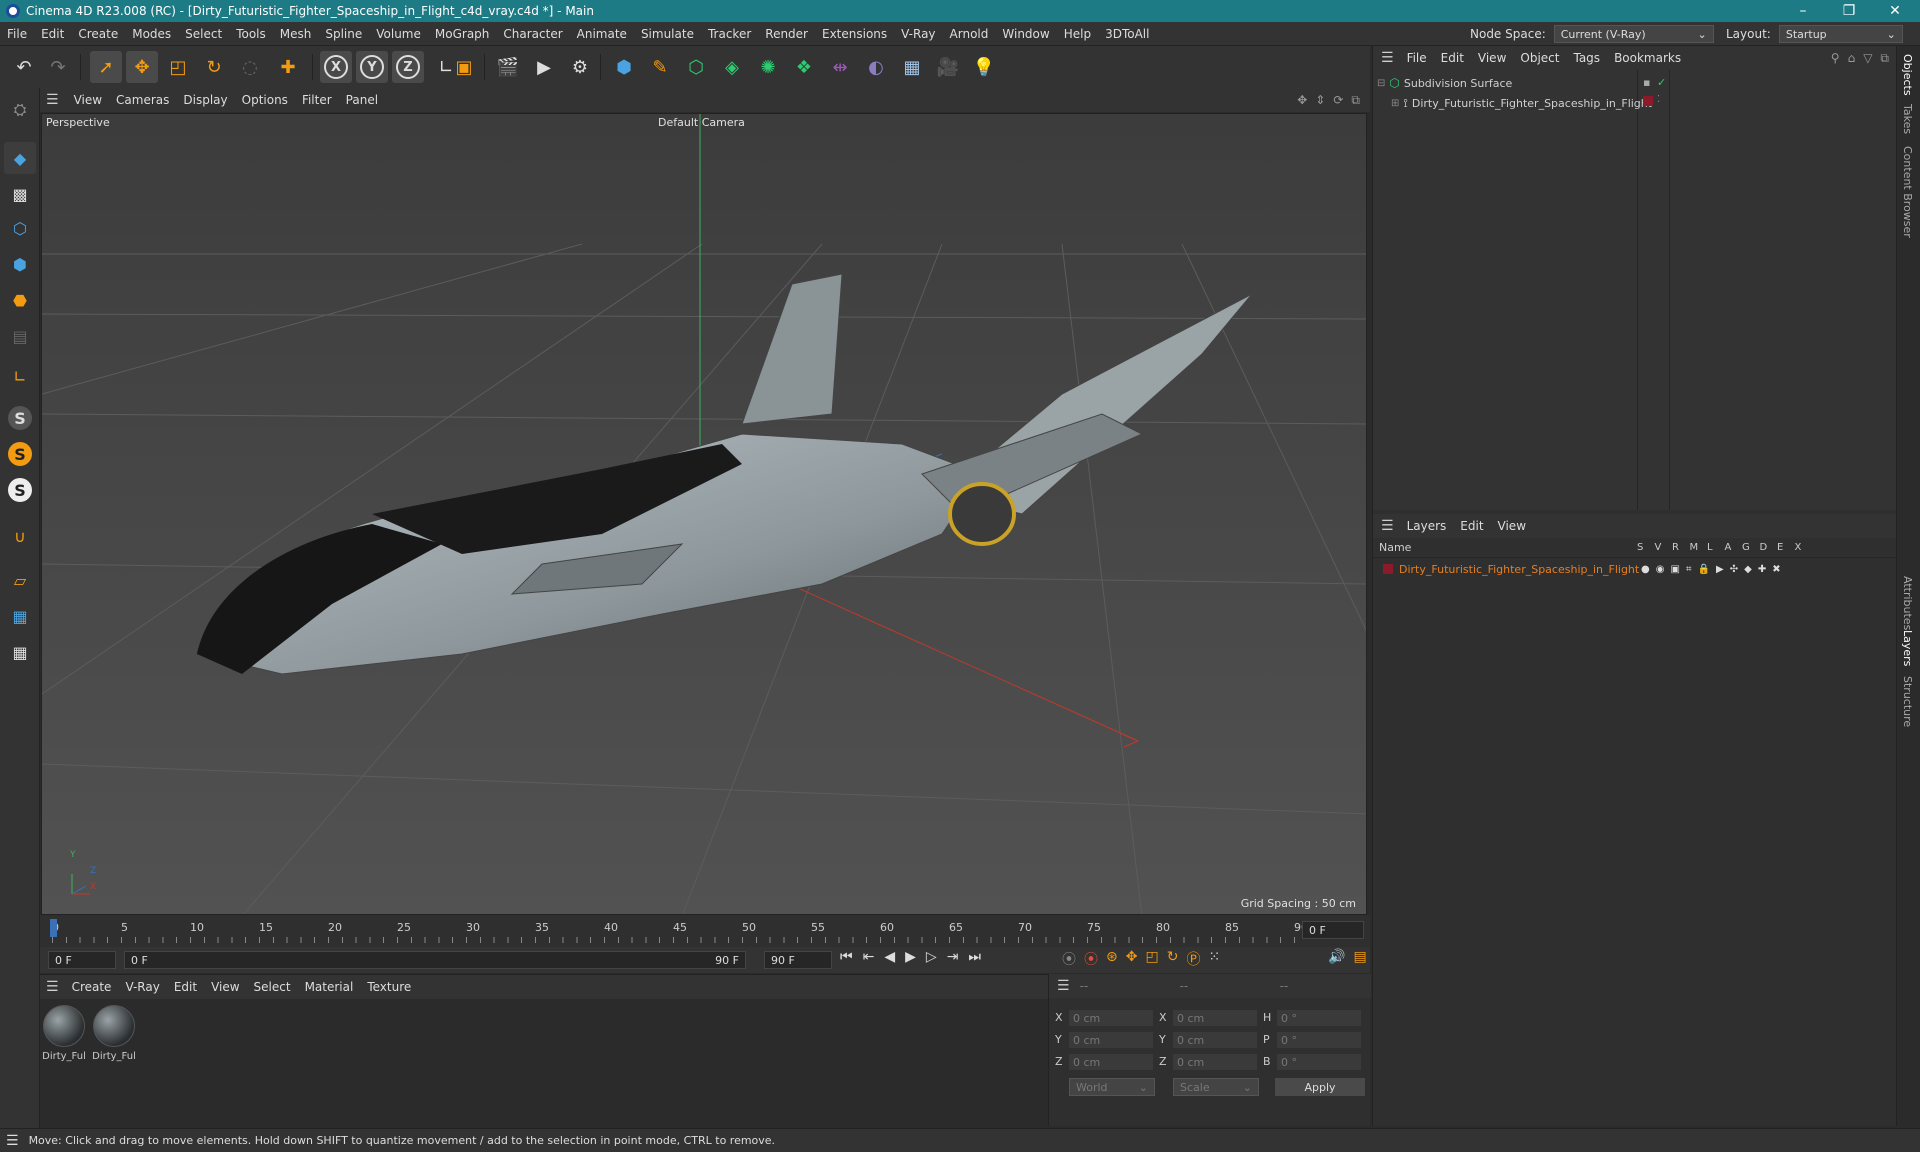  Describe the element at coordinates (1320, 100) in the screenshot. I see `dolly-icon: ⇕` at that location.